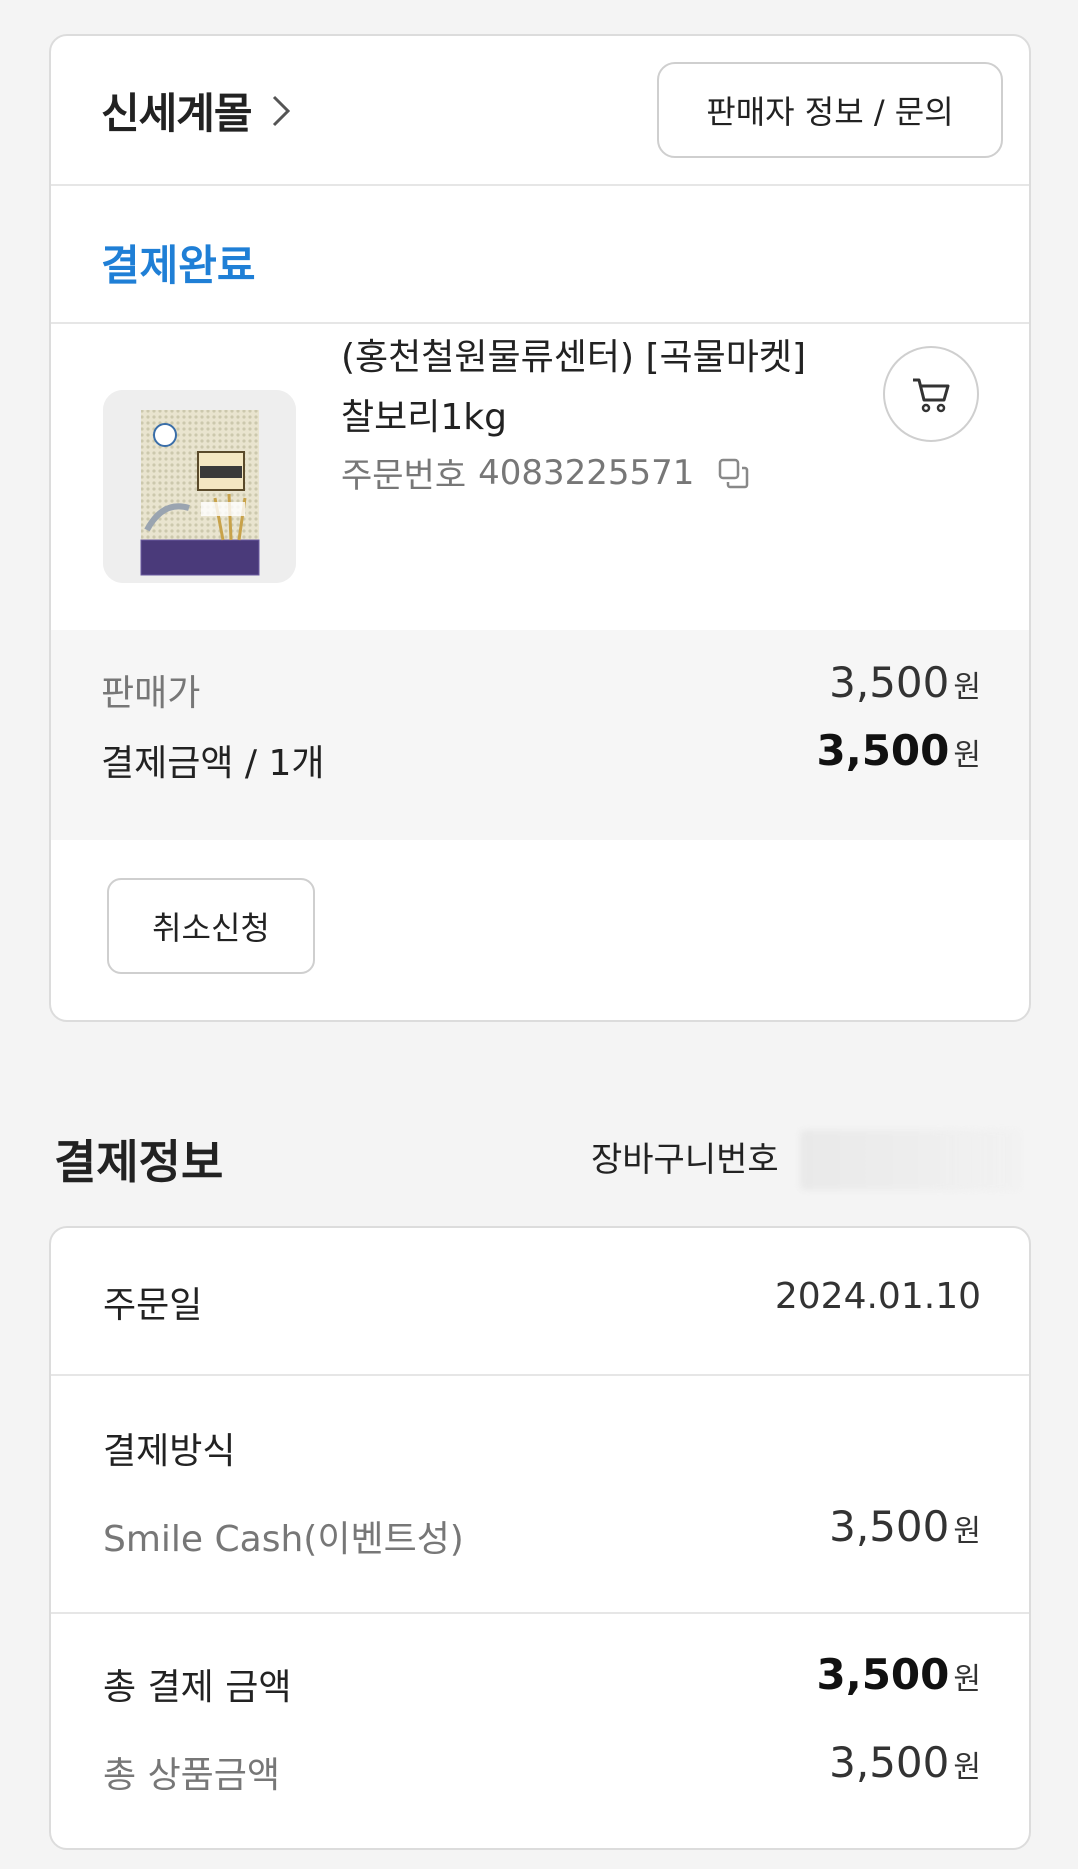 Image resolution: width=1078 pixels, height=1869 pixels. What do you see at coordinates (889, 1762) in the screenshot?
I see `total-product-value: 3,500` at bounding box center [889, 1762].